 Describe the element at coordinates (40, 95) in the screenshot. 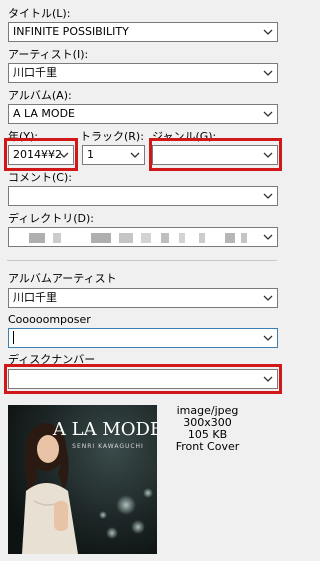

I see `album-label: アルバム(A):` at that location.